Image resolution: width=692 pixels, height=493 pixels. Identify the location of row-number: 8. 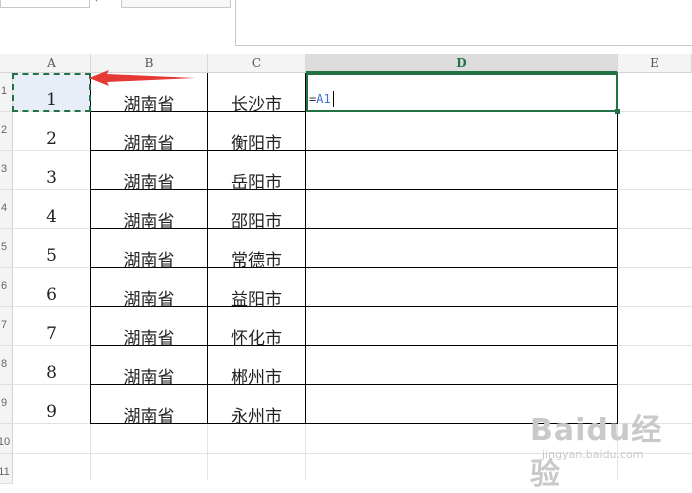
(4, 364).